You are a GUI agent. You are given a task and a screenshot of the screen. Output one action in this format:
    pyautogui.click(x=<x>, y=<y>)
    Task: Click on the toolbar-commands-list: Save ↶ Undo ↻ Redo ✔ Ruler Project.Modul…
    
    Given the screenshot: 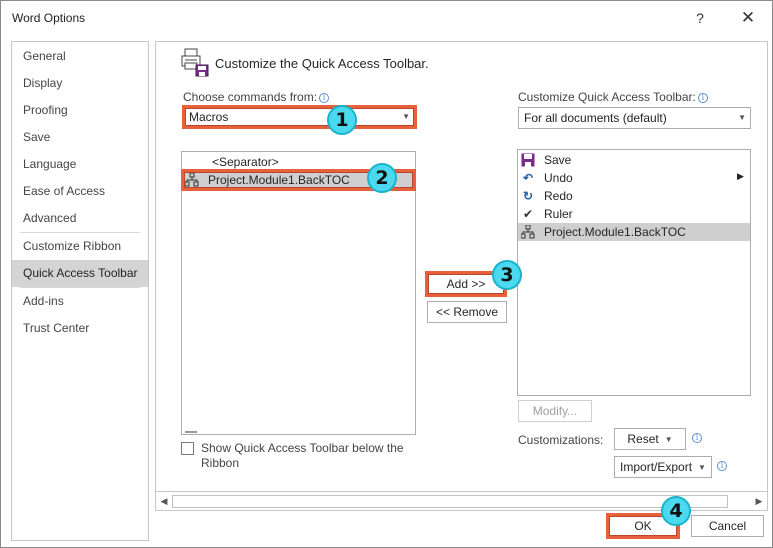 What is the action you would take?
    pyautogui.click(x=634, y=272)
    